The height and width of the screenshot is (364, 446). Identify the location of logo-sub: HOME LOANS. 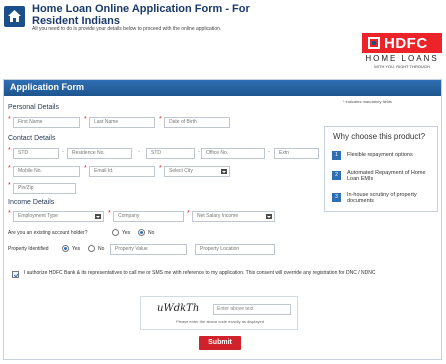
(402, 58).